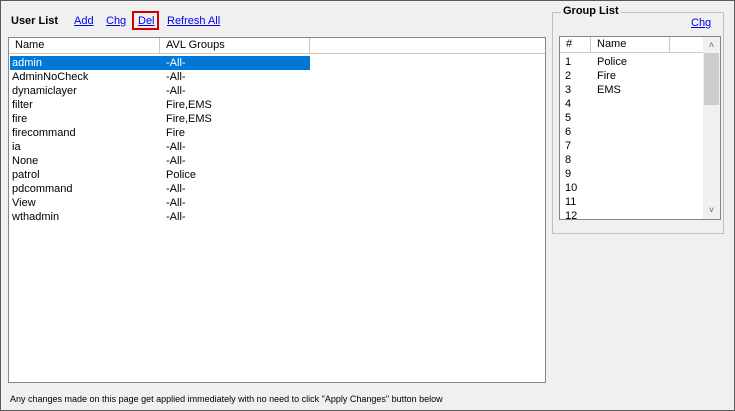 This screenshot has height=411, width=735. Describe the element at coordinates (630, 45) in the screenshot. I see `column-header-group-name: Name` at that location.